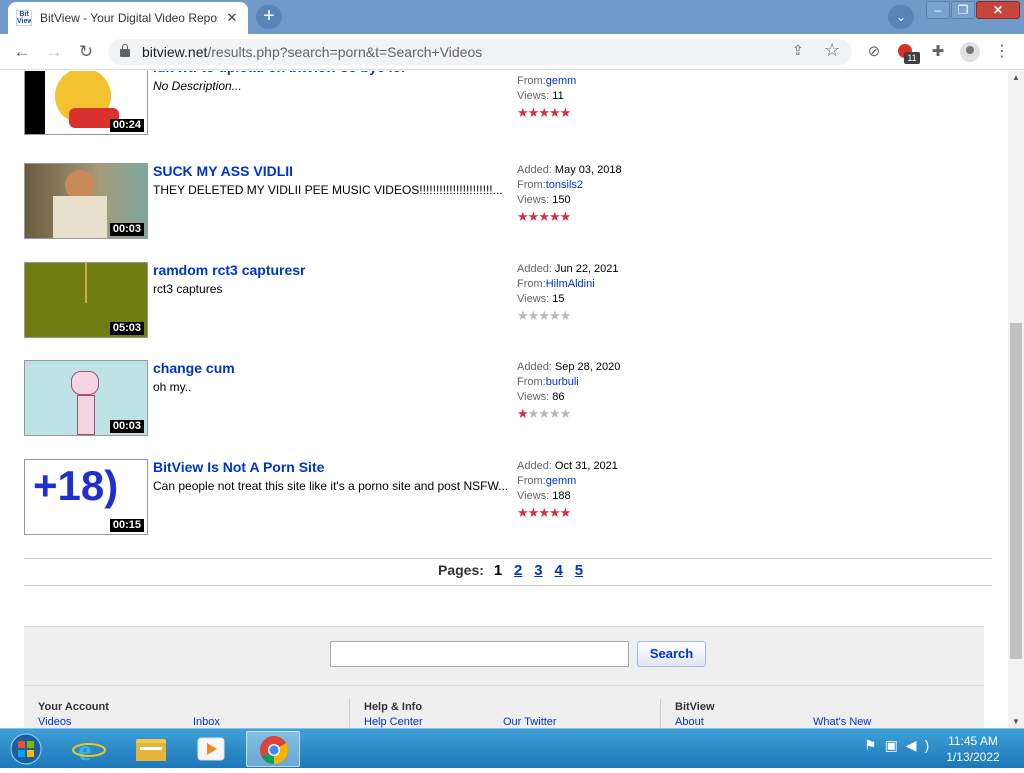 The image size is (1024, 773). Describe the element at coordinates (540, 96) in the screenshot. I see `video-views: Views: 11` at that location.